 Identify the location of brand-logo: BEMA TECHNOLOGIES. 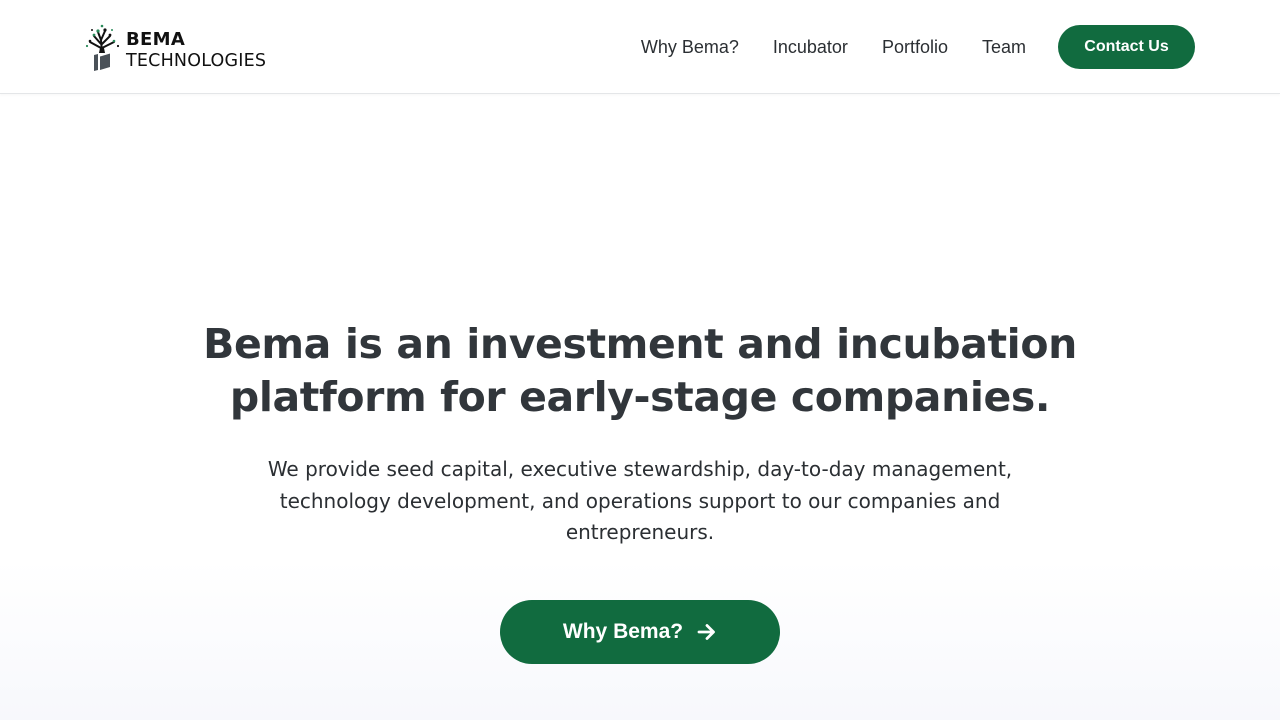
(184, 48).